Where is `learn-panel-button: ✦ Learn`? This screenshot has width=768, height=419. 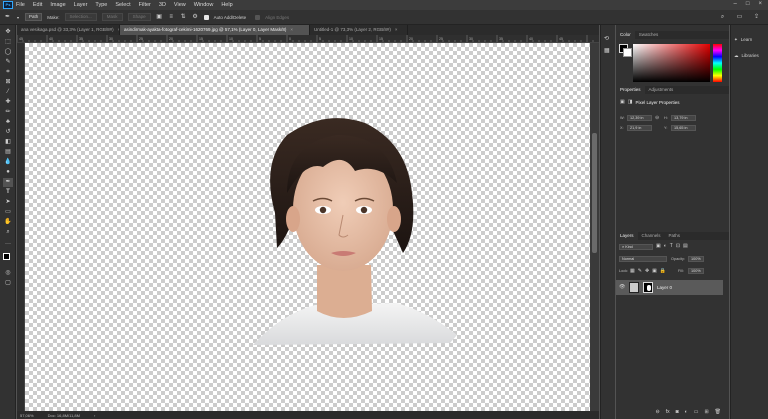
learn-panel-button: ✦ Learn is located at coordinates (743, 40).